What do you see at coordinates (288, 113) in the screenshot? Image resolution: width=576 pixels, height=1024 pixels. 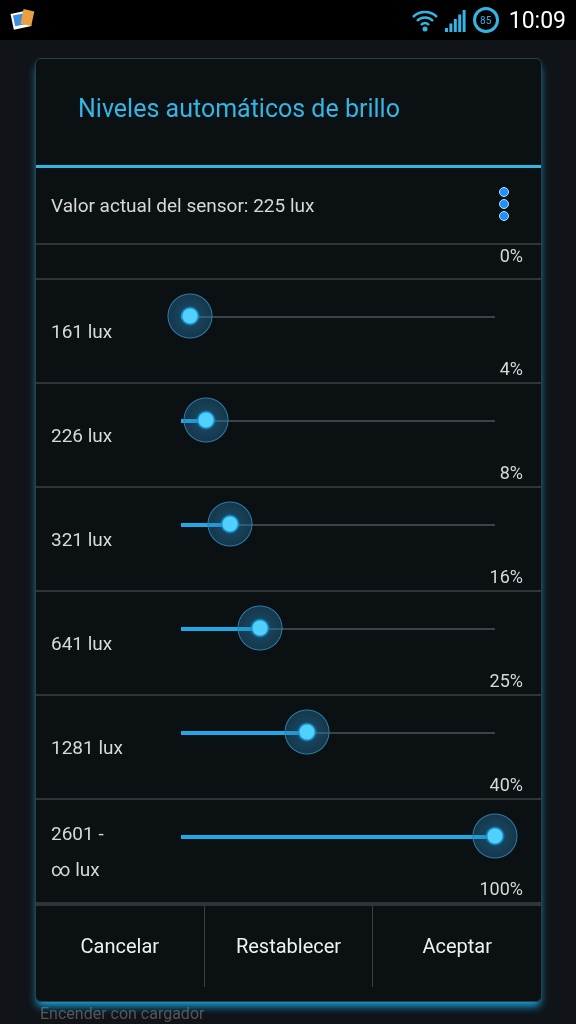 I see `dialog-title: Niveles automáticos de brillo` at bounding box center [288, 113].